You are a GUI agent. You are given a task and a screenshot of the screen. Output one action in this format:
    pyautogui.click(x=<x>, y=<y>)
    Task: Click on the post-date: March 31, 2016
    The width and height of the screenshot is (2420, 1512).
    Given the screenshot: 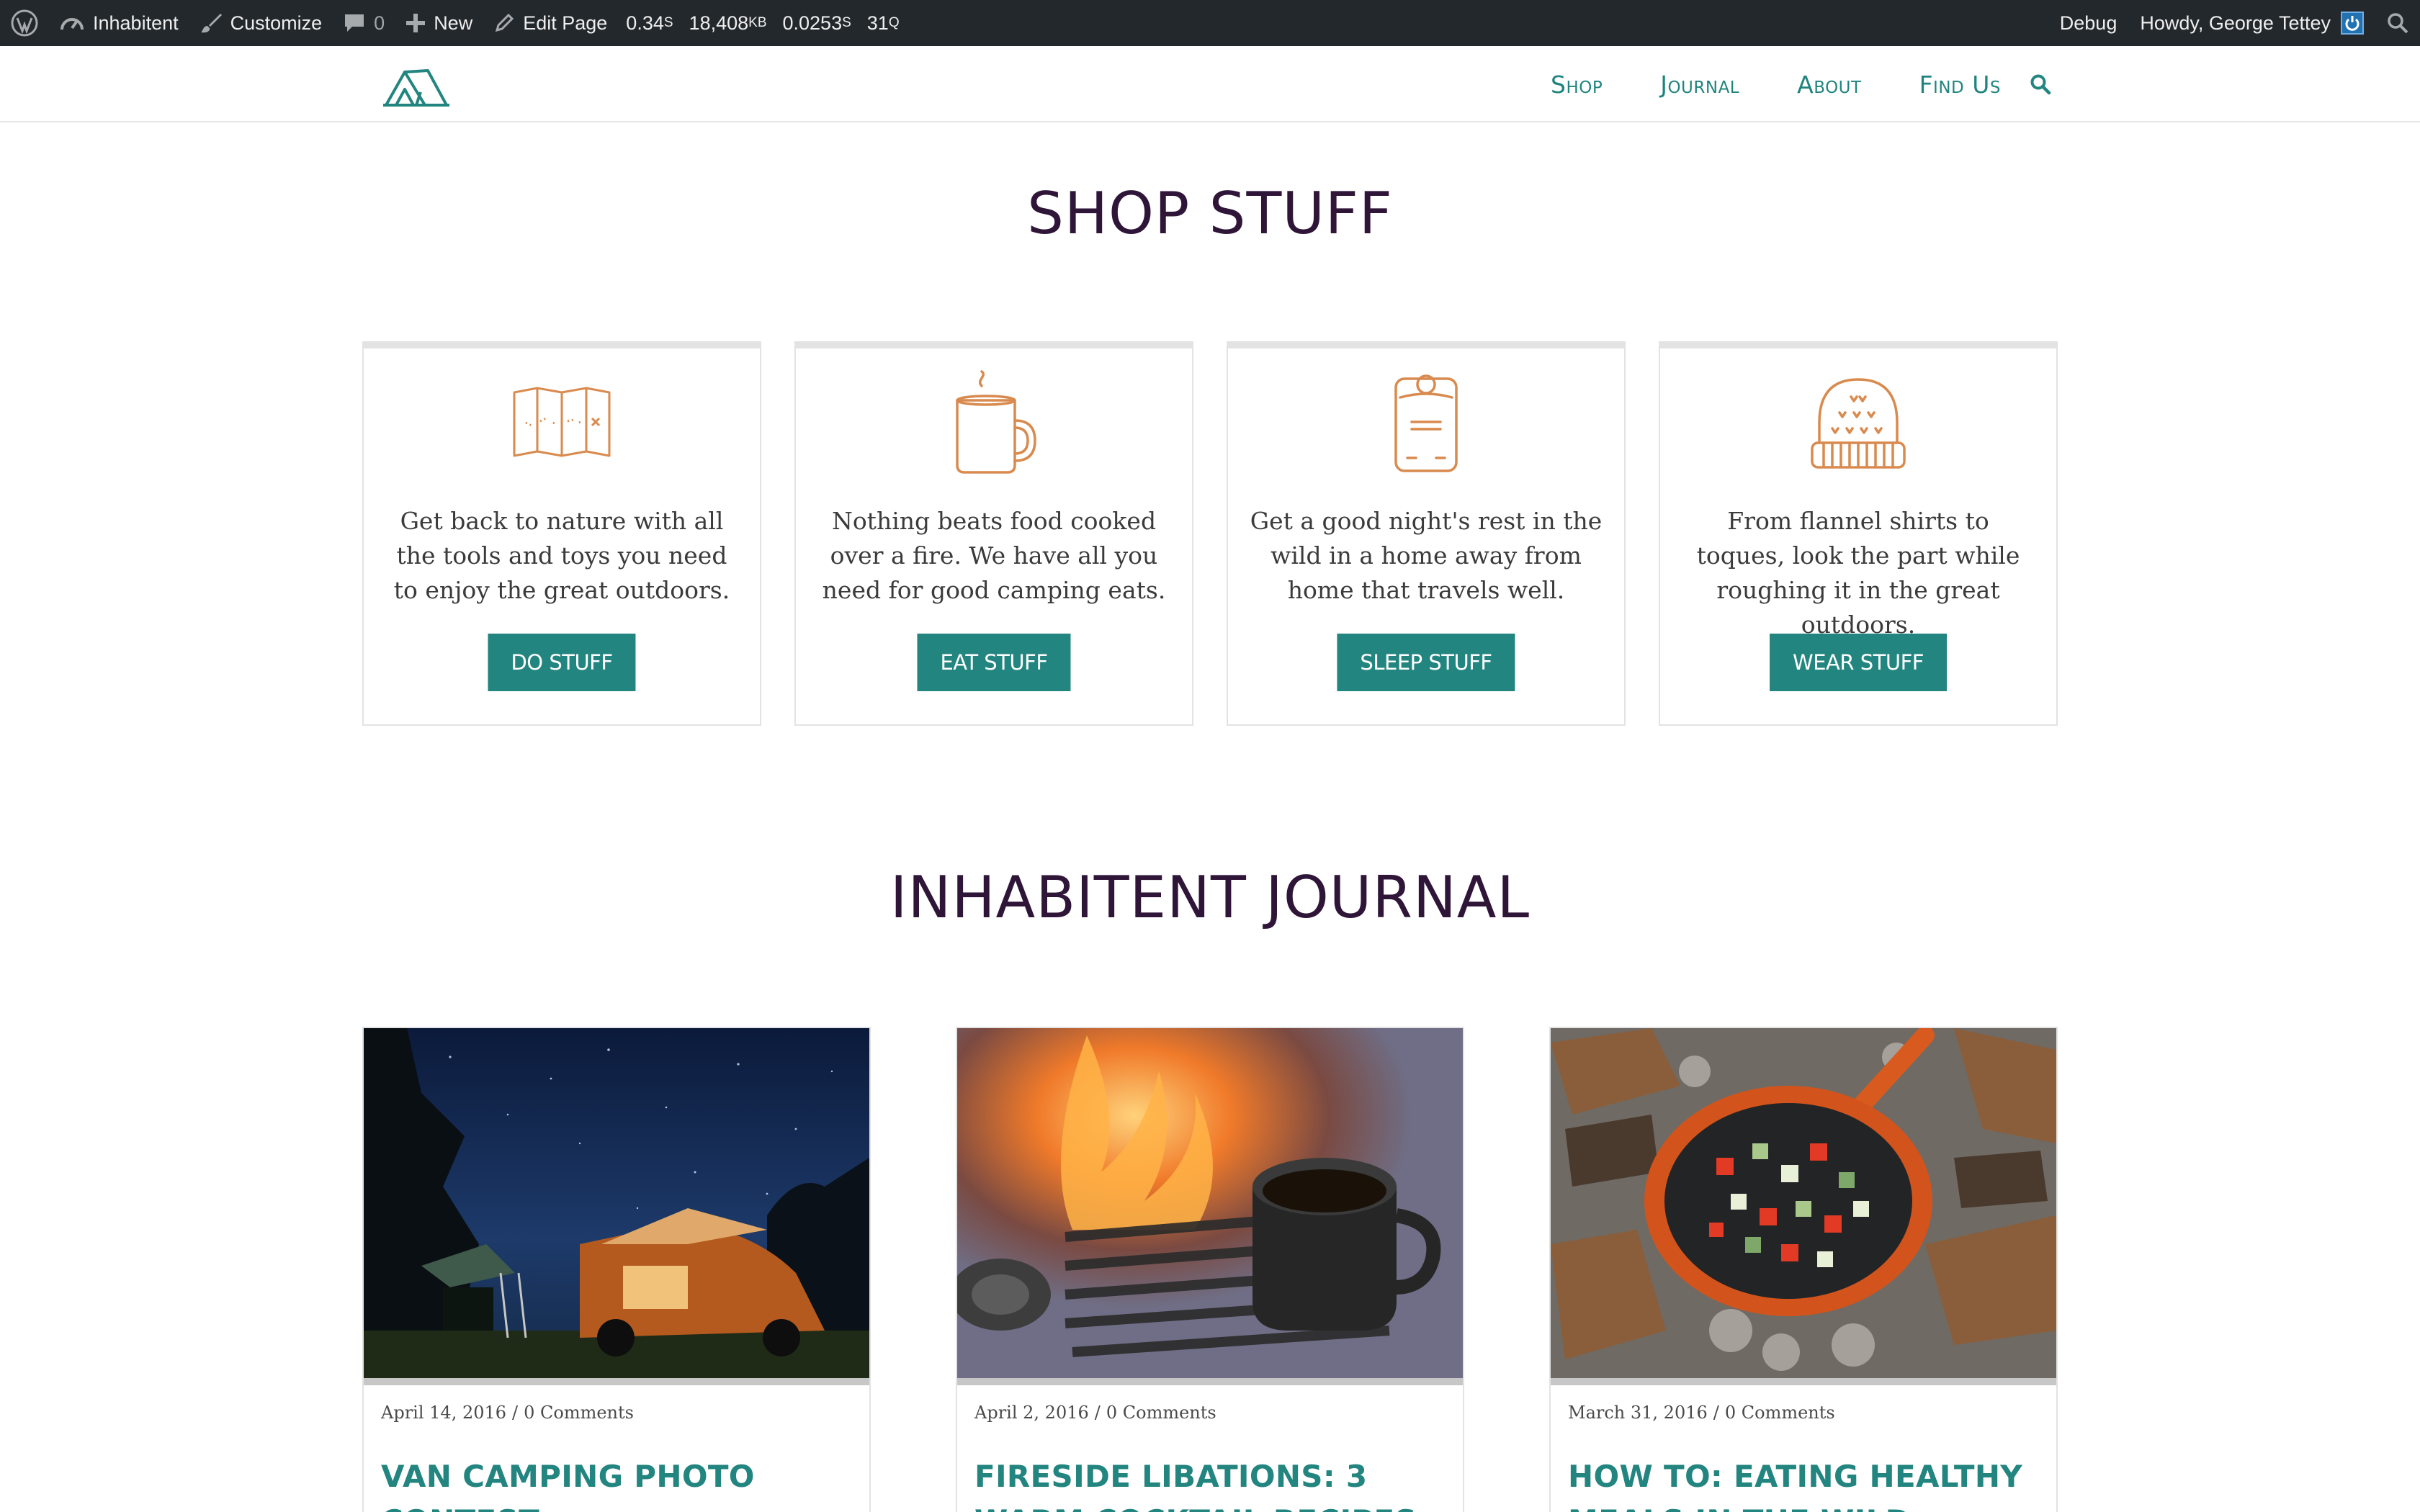 What is the action you would take?
    pyautogui.click(x=1638, y=1413)
    